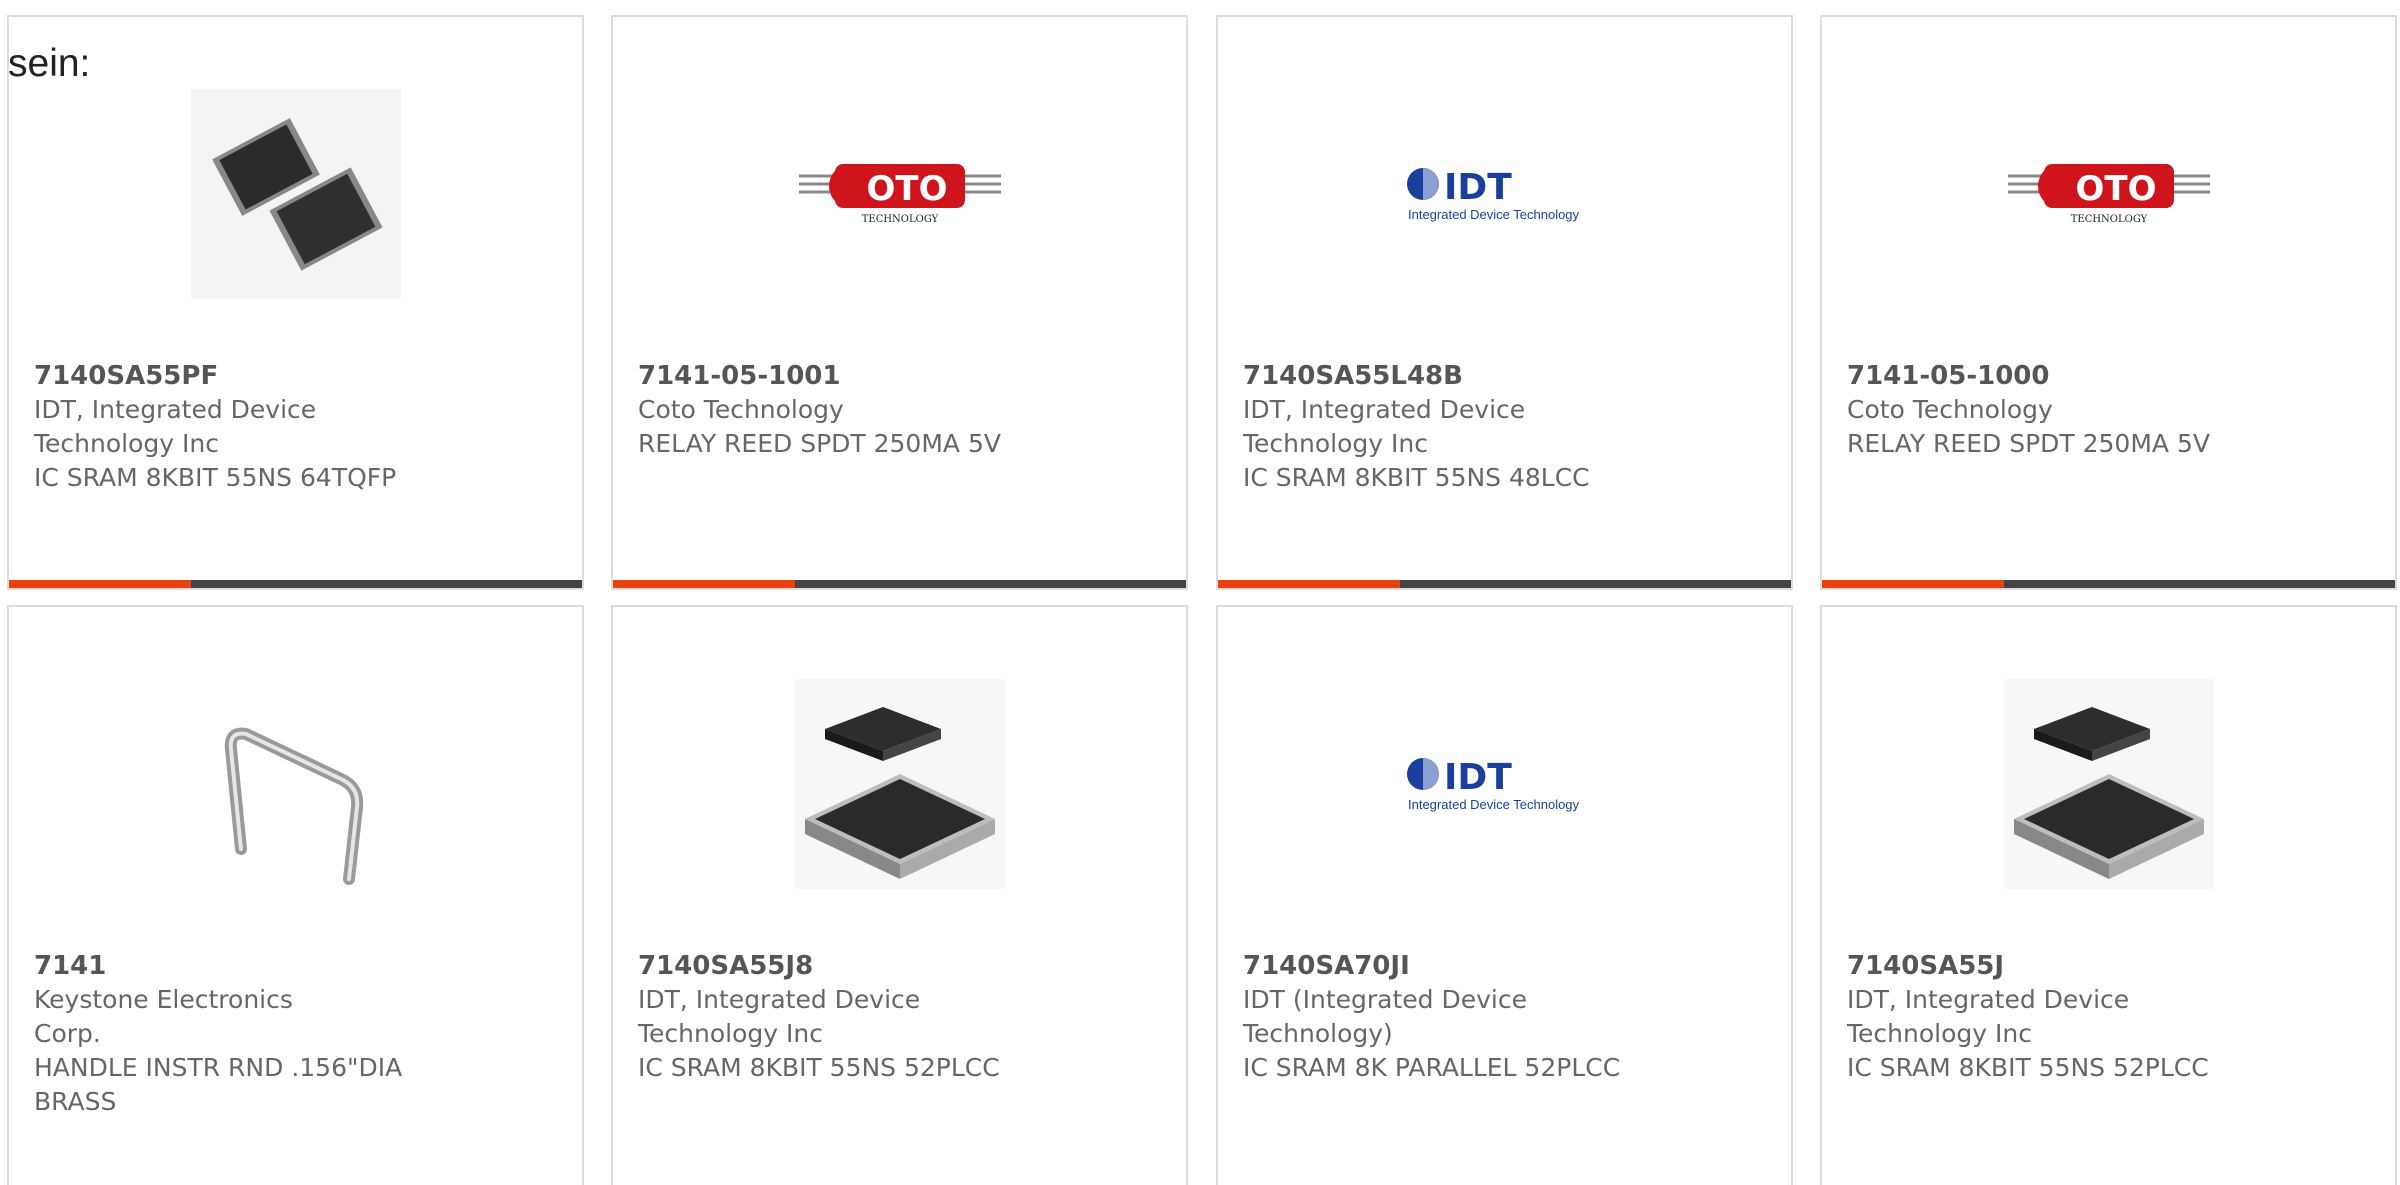 The width and height of the screenshot is (2400, 1185). Describe the element at coordinates (296, 784) in the screenshot. I see `handle-image` at that location.